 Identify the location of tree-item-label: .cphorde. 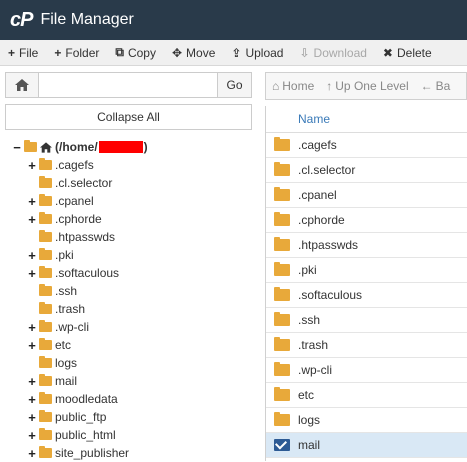
(78, 219).